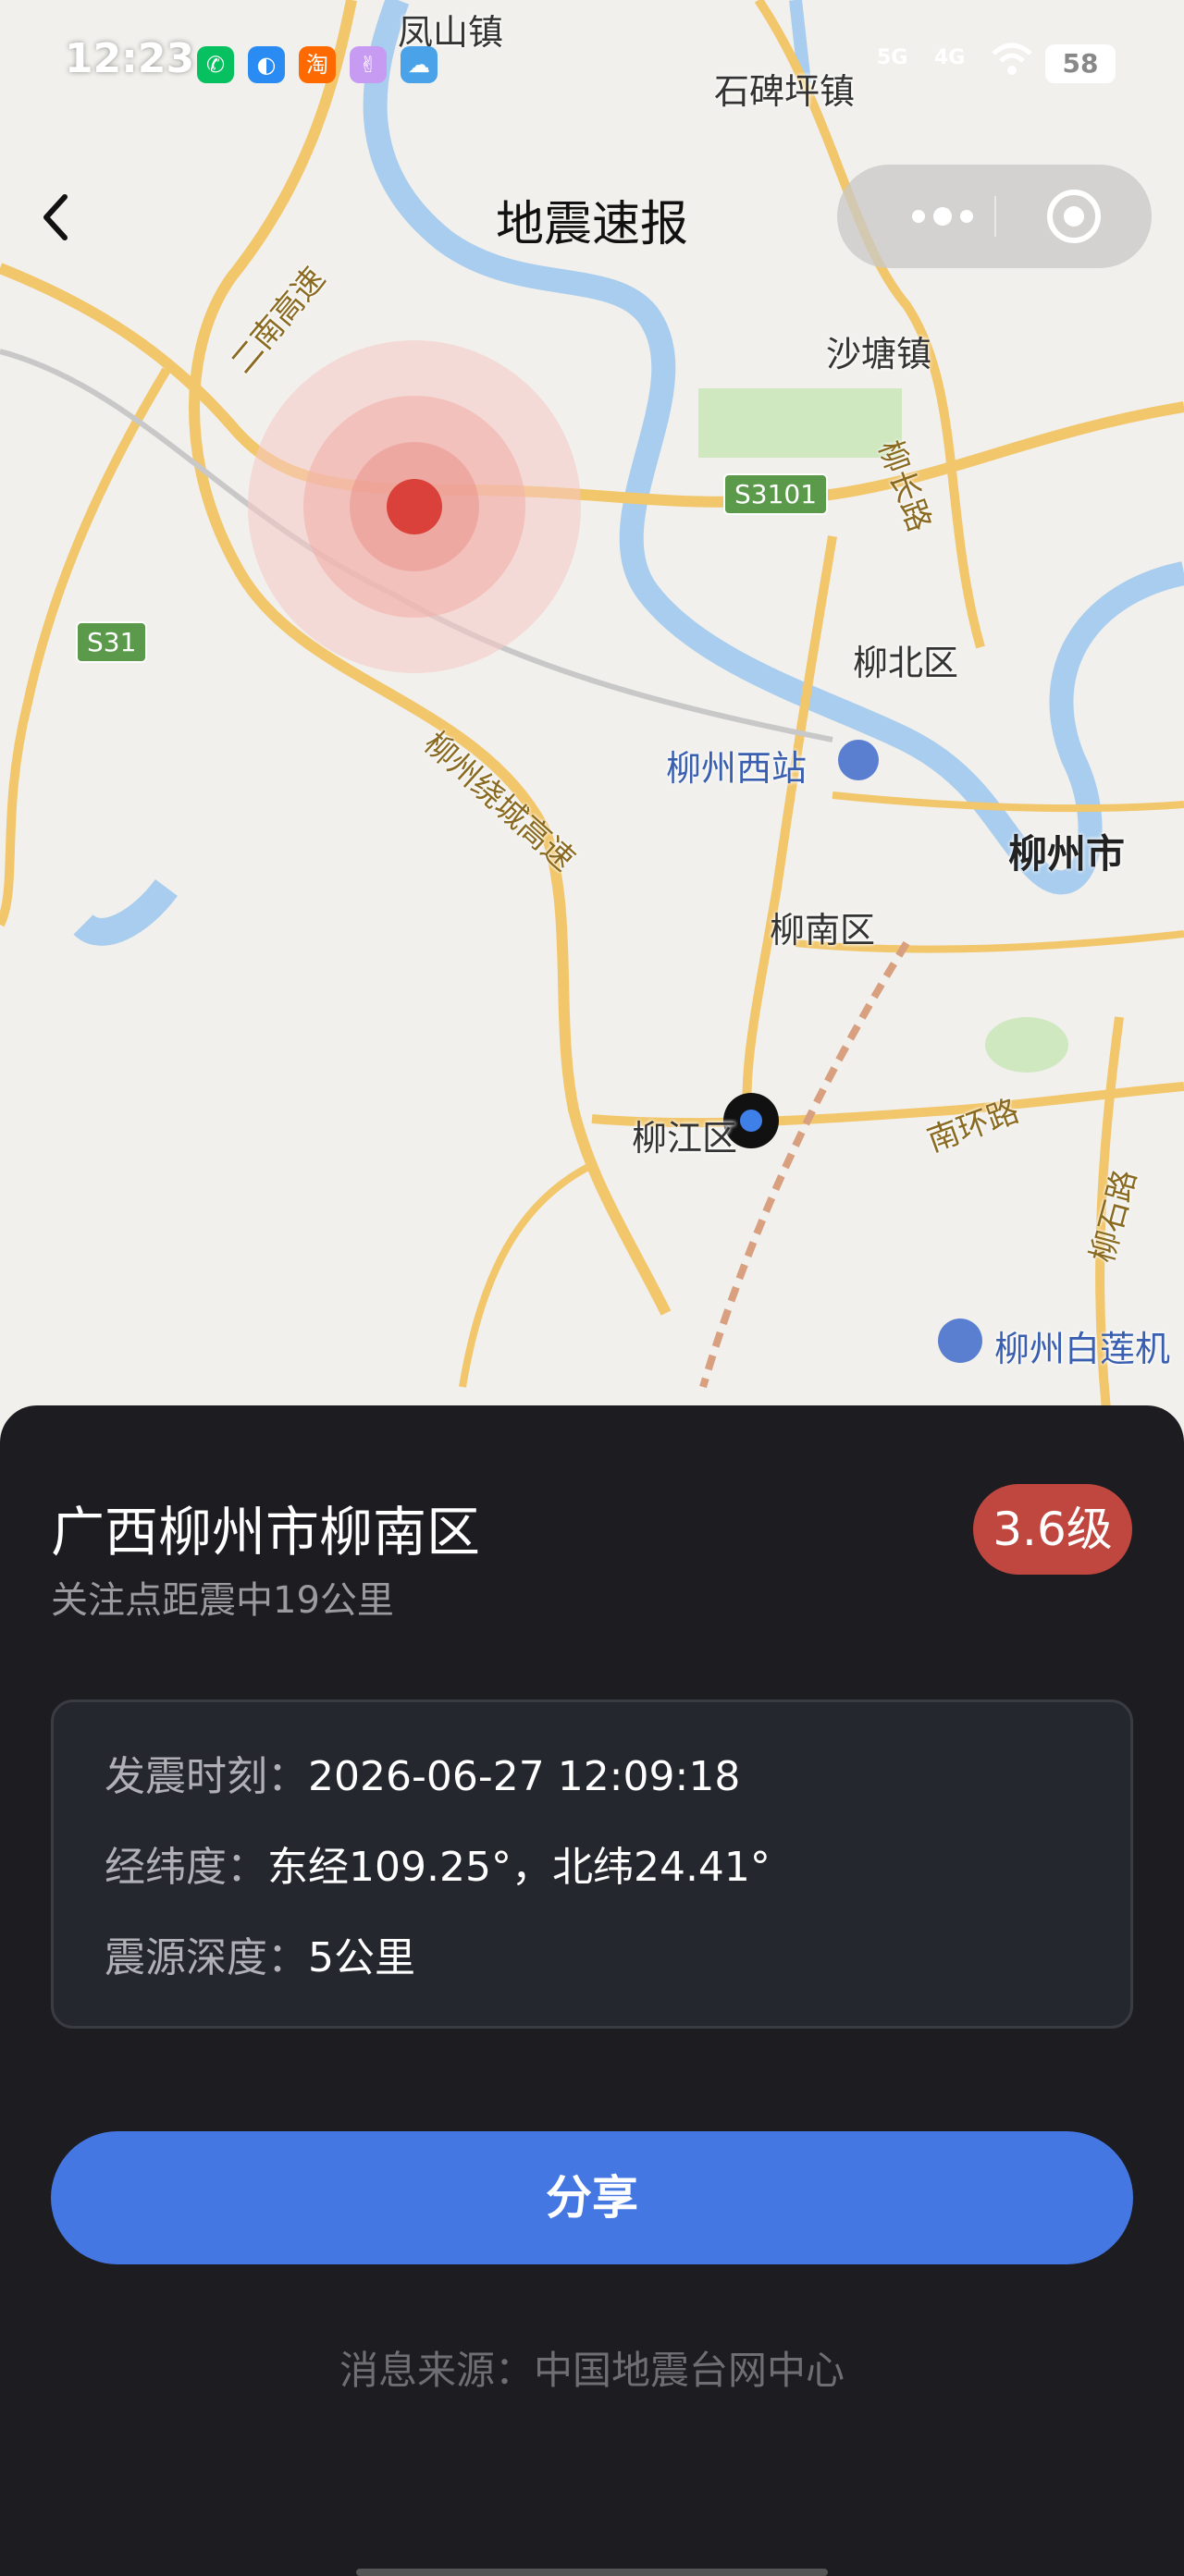 The image size is (1184, 2576). What do you see at coordinates (960, 1341) in the screenshot?
I see `airplane-icon` at bounding box center [960, 1341].